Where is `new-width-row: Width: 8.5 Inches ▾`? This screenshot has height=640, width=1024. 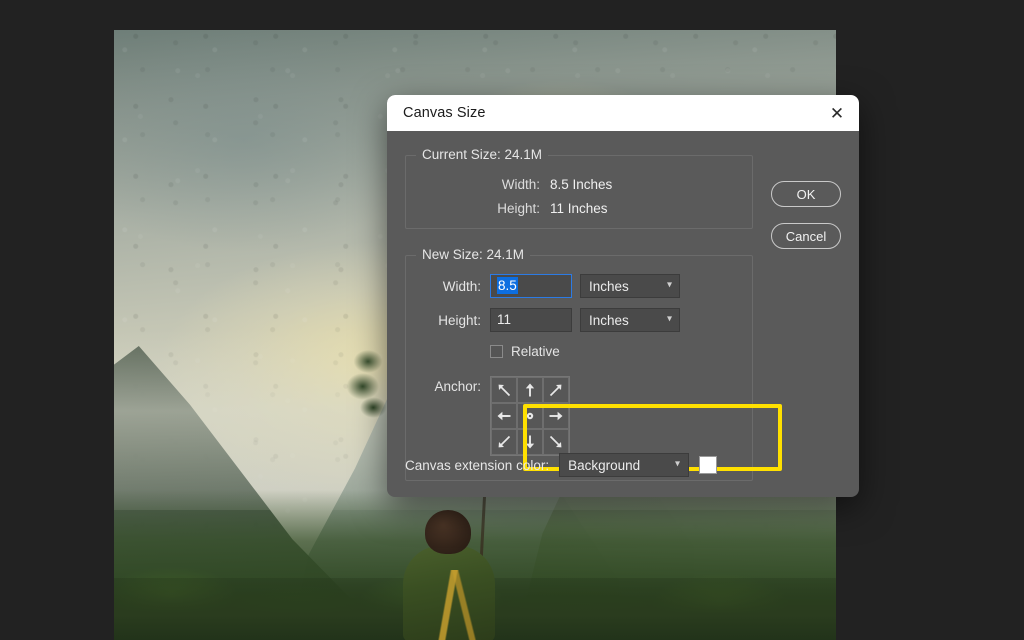 new-width-row: Width: 8.5 Inches ▾ is located at coordinates (579, 286).